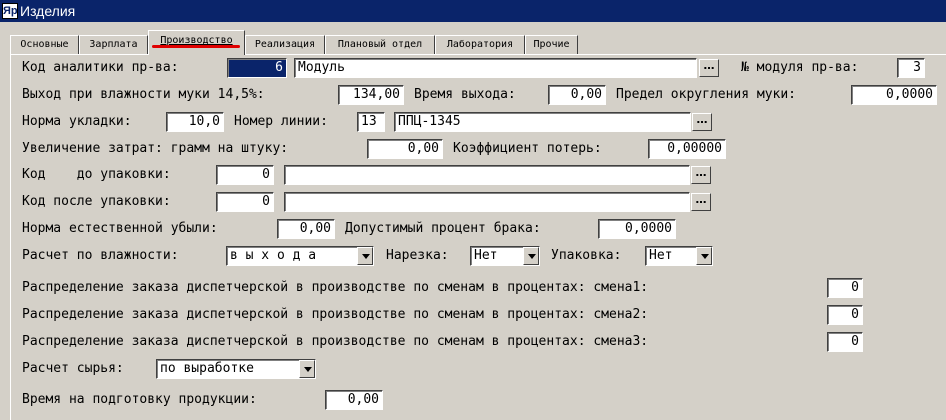 The width and height of the screenshot is (946, 420). What do you see at coordinates (77, 121) in the screenshot?
I see `laying-label: Норма укладки:` at bounding box center [77, 121].